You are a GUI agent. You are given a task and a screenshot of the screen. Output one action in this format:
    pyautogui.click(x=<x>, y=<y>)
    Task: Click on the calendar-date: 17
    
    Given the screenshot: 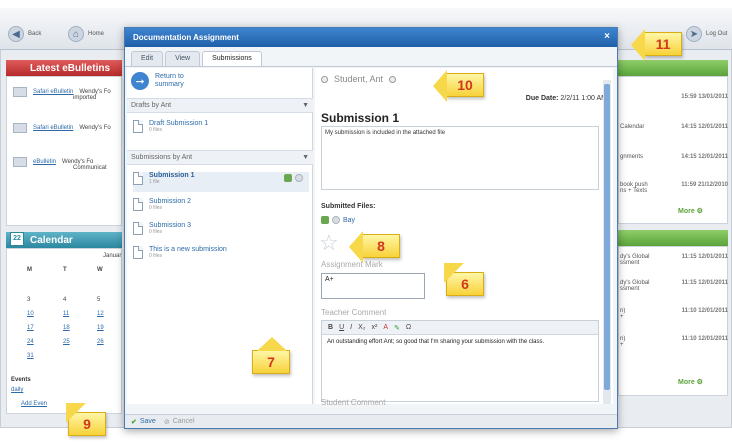 What is the action you would take?
    pyautogui.click(x=30, y=328)
    